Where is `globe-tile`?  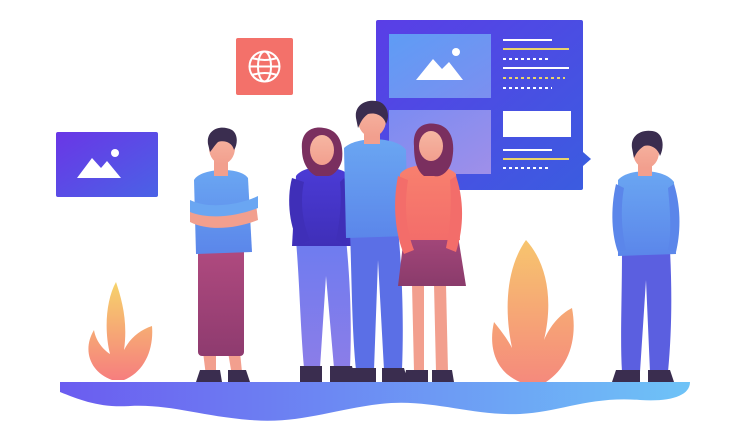 globe-tile is located at coordinates (264, 66).